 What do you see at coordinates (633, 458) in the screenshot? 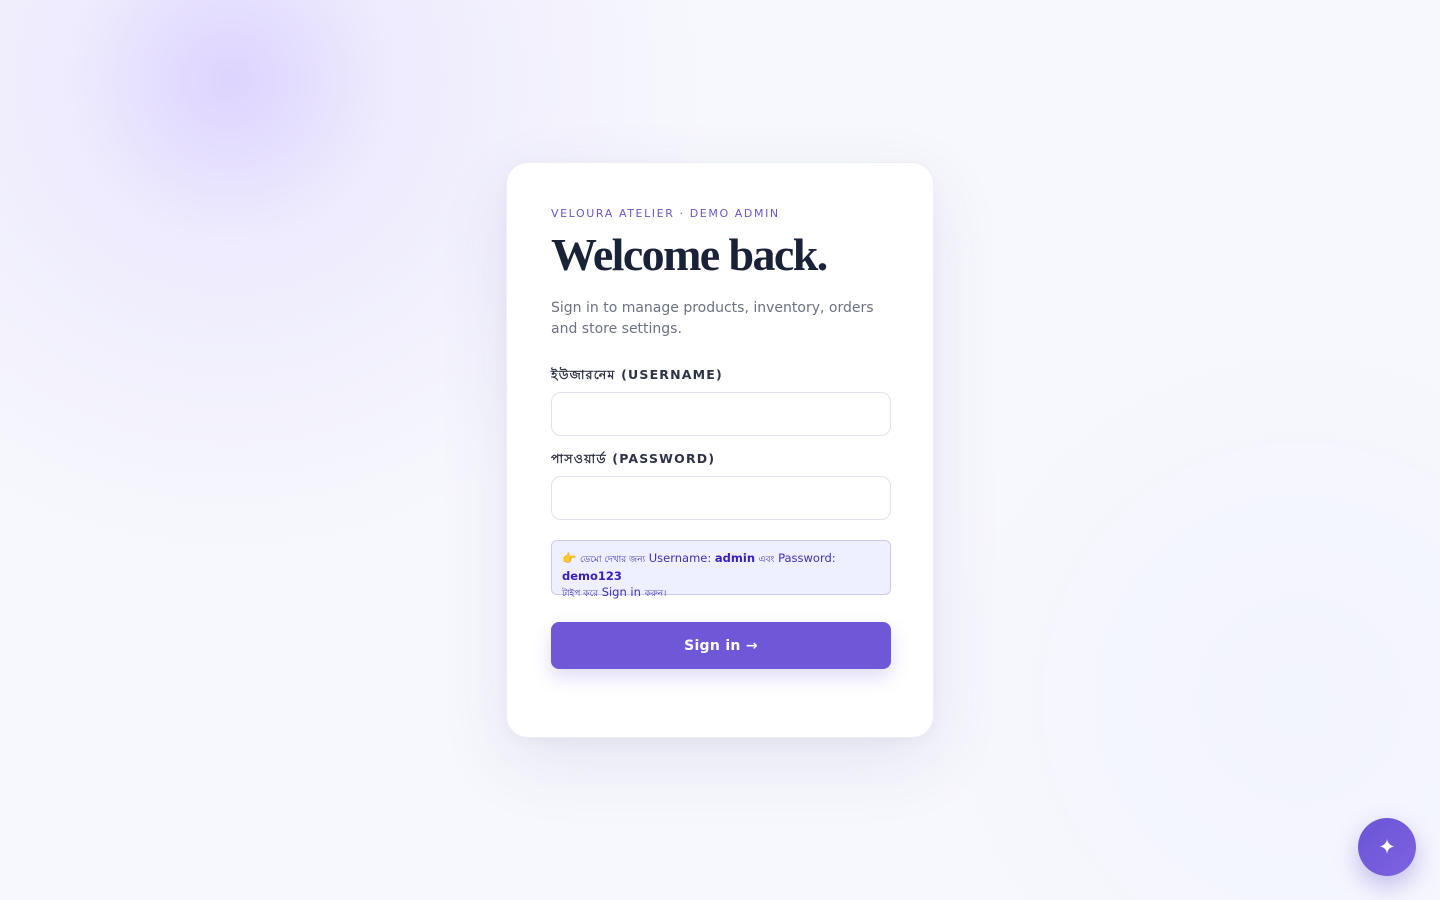
I see `password-label: পাসওয়ার্ড (PASSWORD)` at bounding box center [633, 458].